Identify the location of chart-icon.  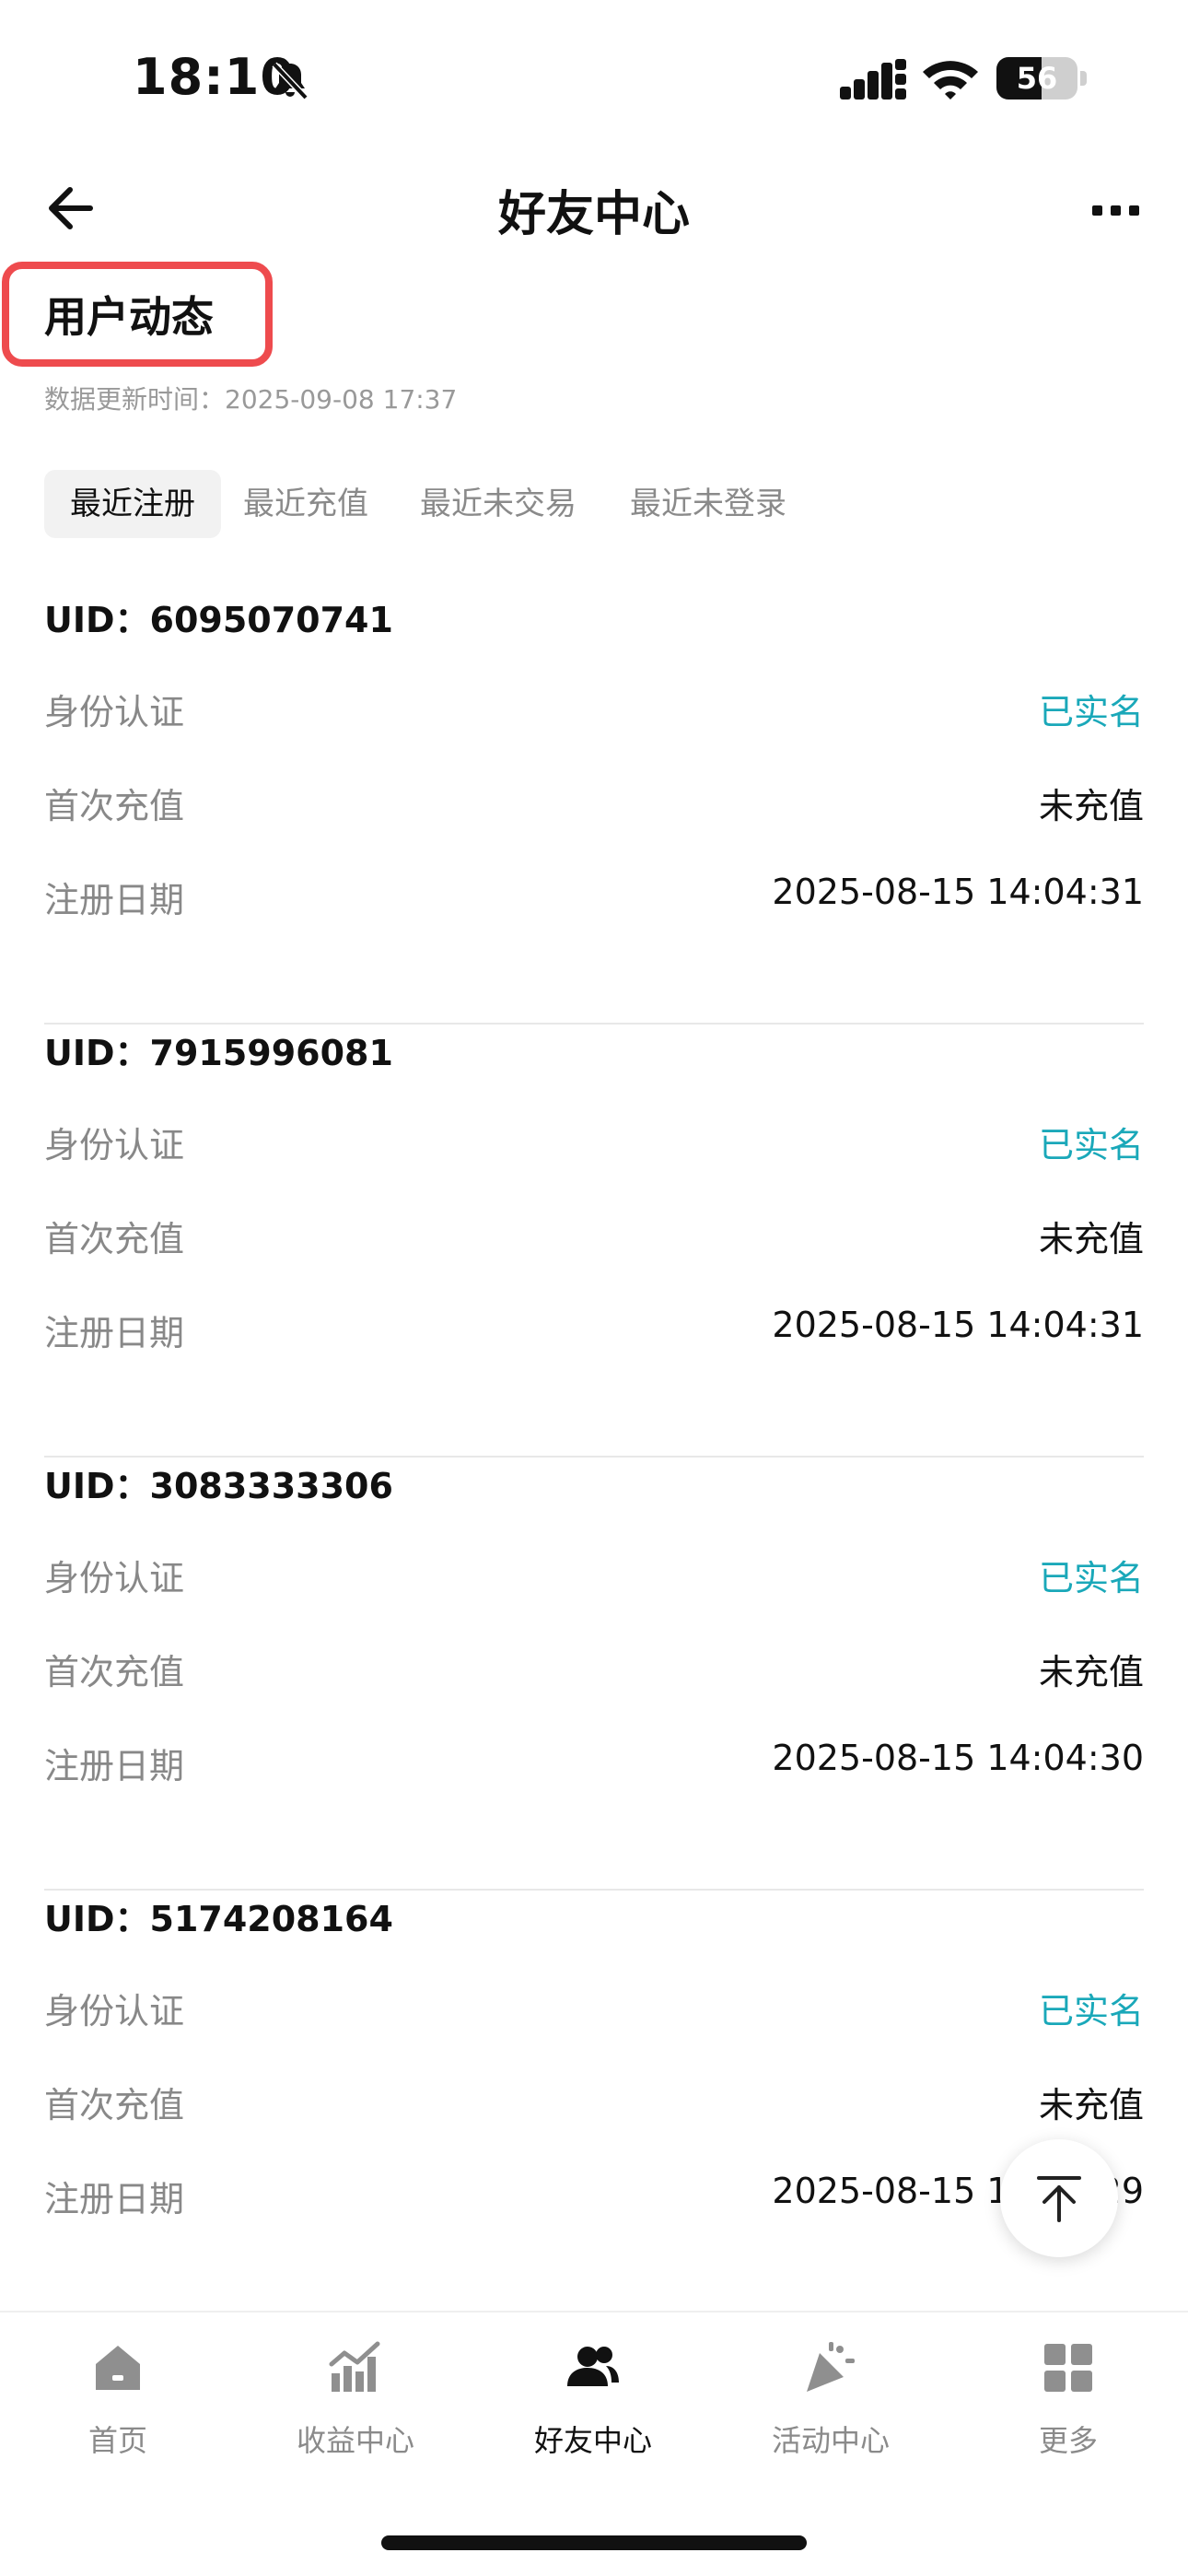
(354, 2366).